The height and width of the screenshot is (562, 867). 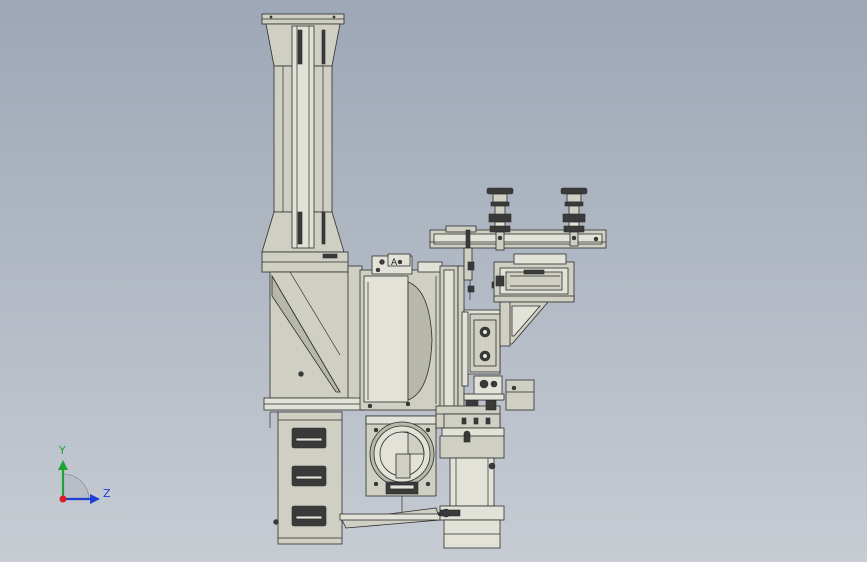 I want to click on column-base-body, so click(x=313, y=331).